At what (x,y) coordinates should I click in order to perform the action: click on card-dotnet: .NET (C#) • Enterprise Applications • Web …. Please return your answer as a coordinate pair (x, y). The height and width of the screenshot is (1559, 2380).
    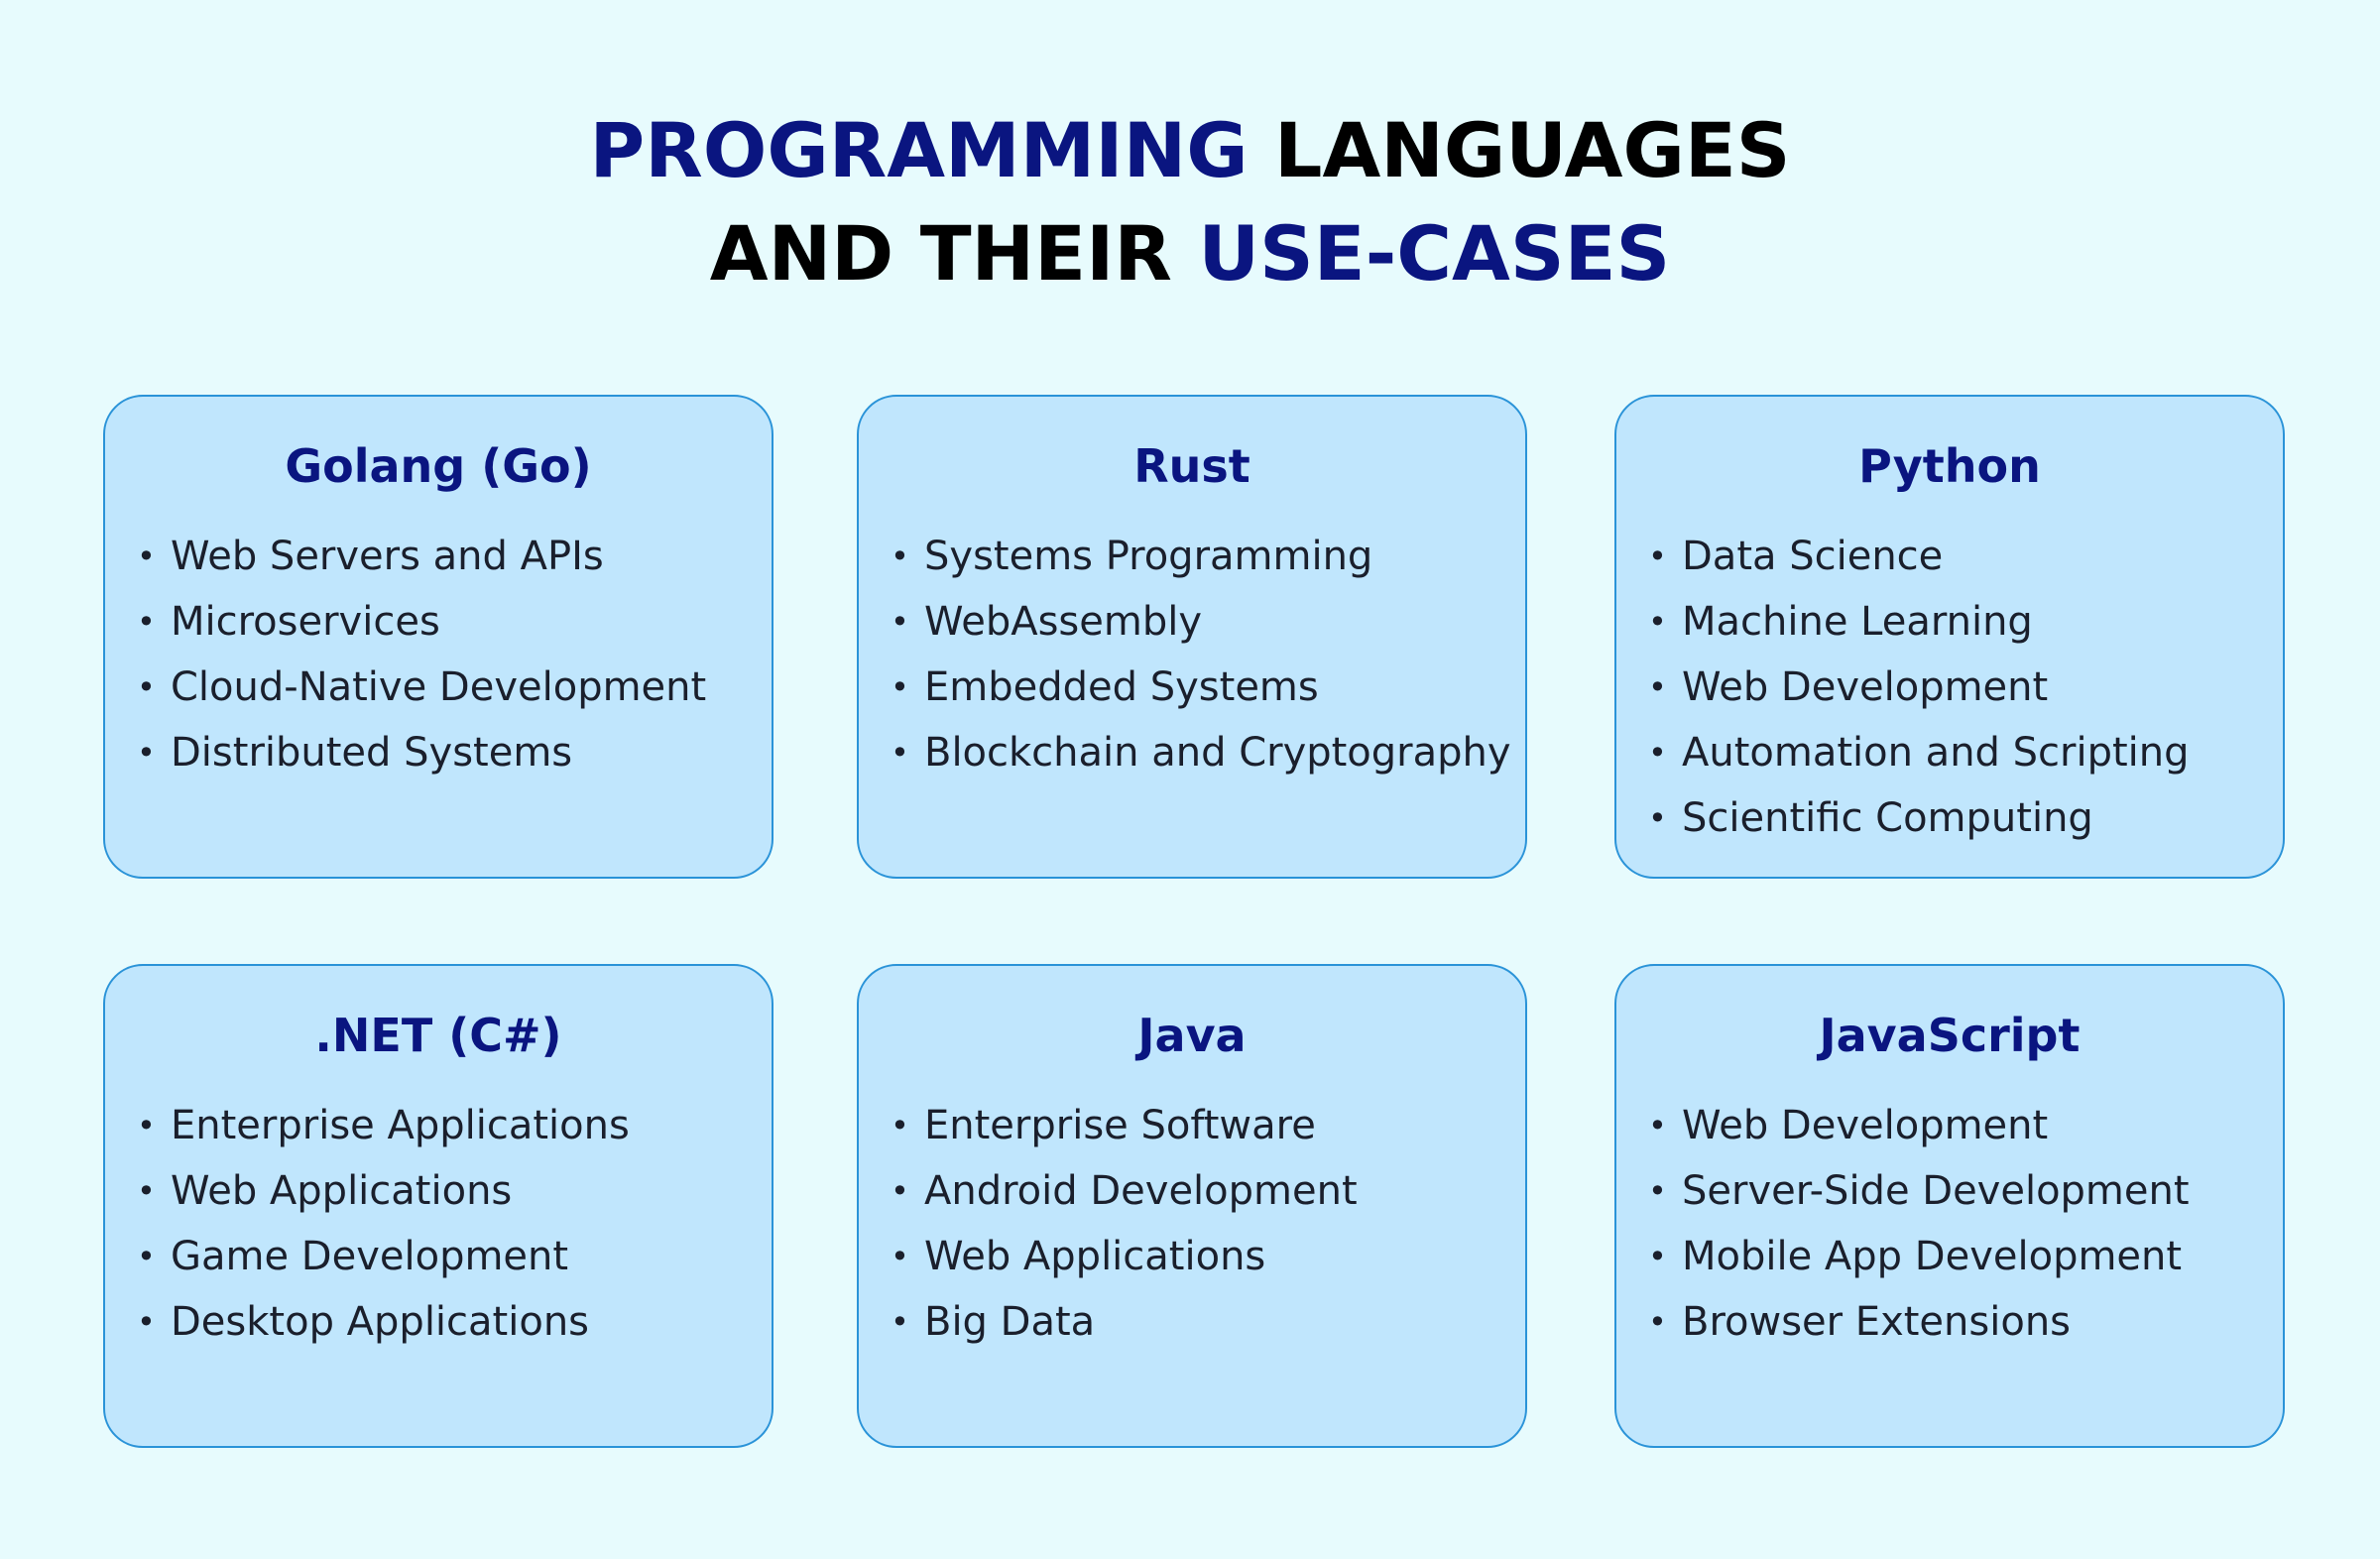
    Looking at the image, I should click on (438, 1206).